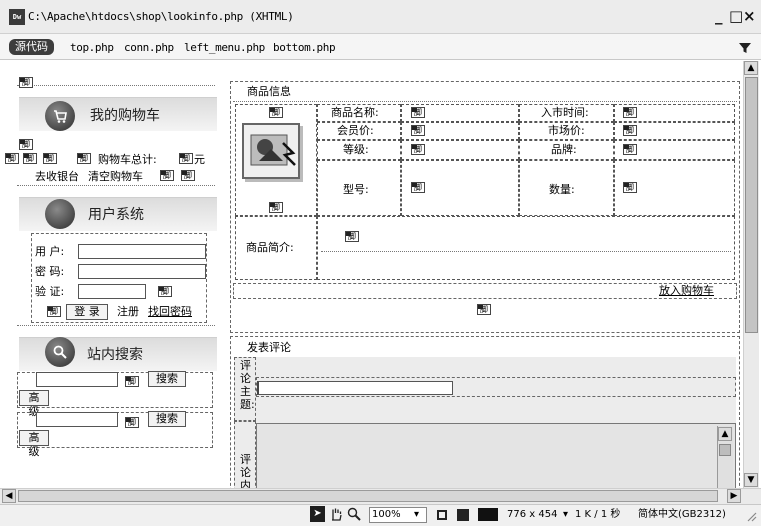 The width and height of the screenshot is (761, 526). What do you see at coordinates (751, 68) in the screenshot?
I see `scroll-up-icon: ▲` at bounding box center [751, 68].